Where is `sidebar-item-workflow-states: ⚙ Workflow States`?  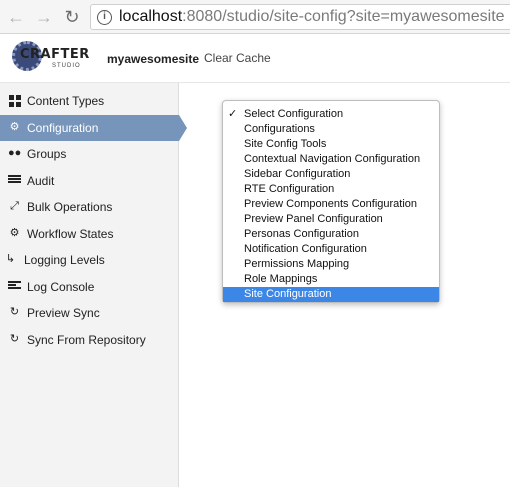
sidebar-item-workflow-states: ⚙ Workflow States is located at coordinates (89, 234).